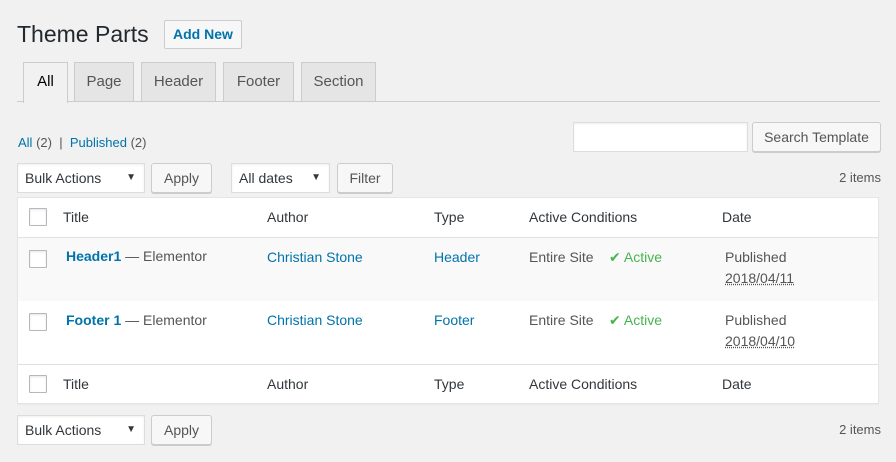 This screenshot has width=896, height=462. I want to click on bulk-actions-select-top: Bulk Actions ▼, so click(81, 178).